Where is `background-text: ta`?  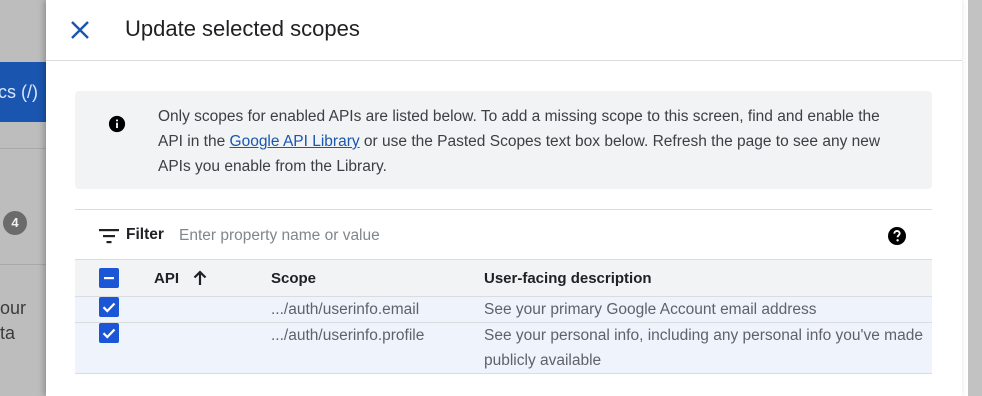
background-text: ta is located at coordinates (8, 333).